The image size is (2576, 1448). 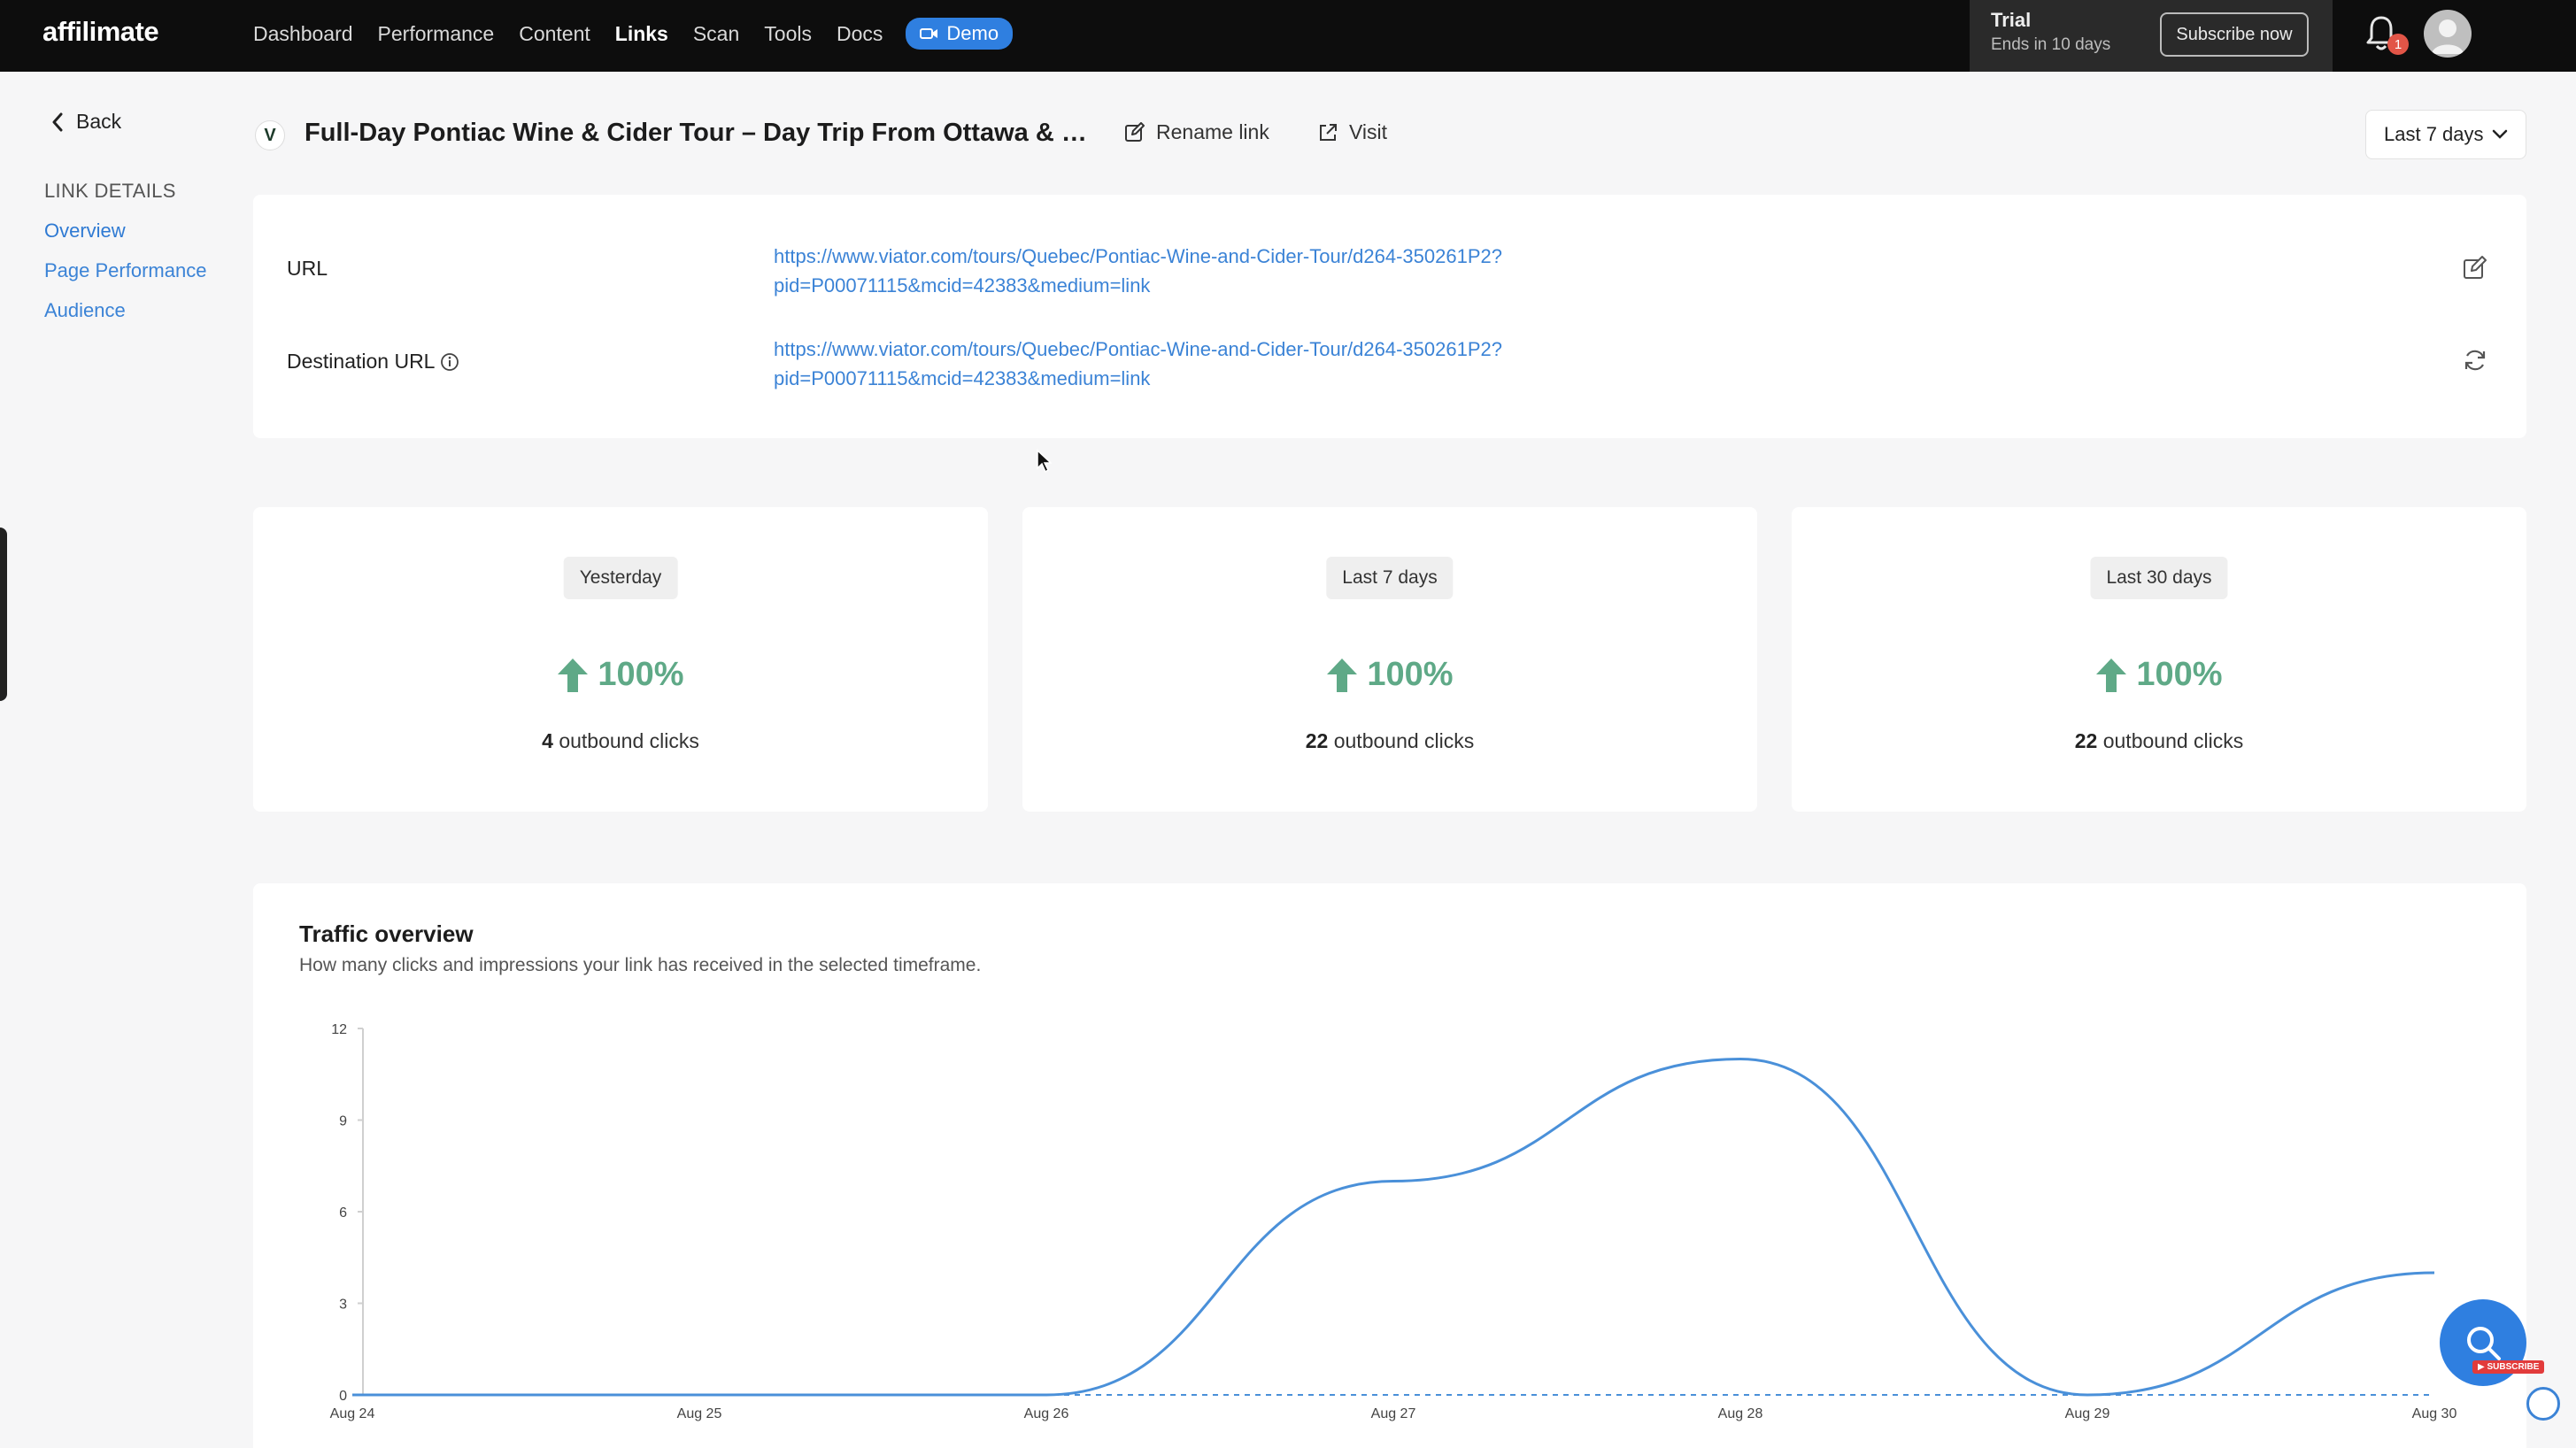 I want to click on back-label: Back, so click(x=99, y=121).